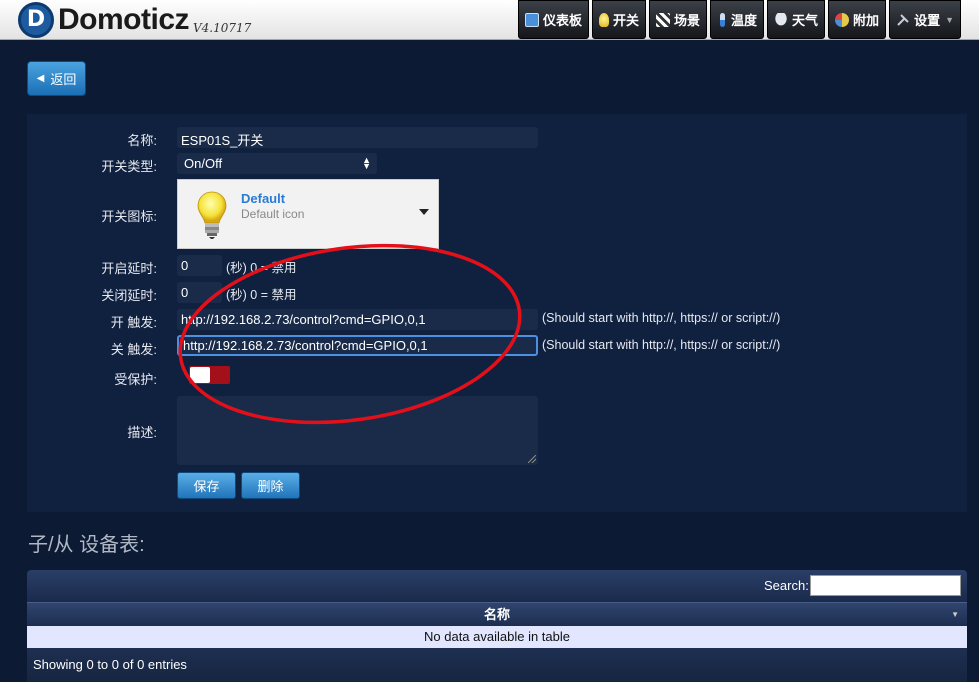  I want to click on nav-label: 天气, so click(805, 20).